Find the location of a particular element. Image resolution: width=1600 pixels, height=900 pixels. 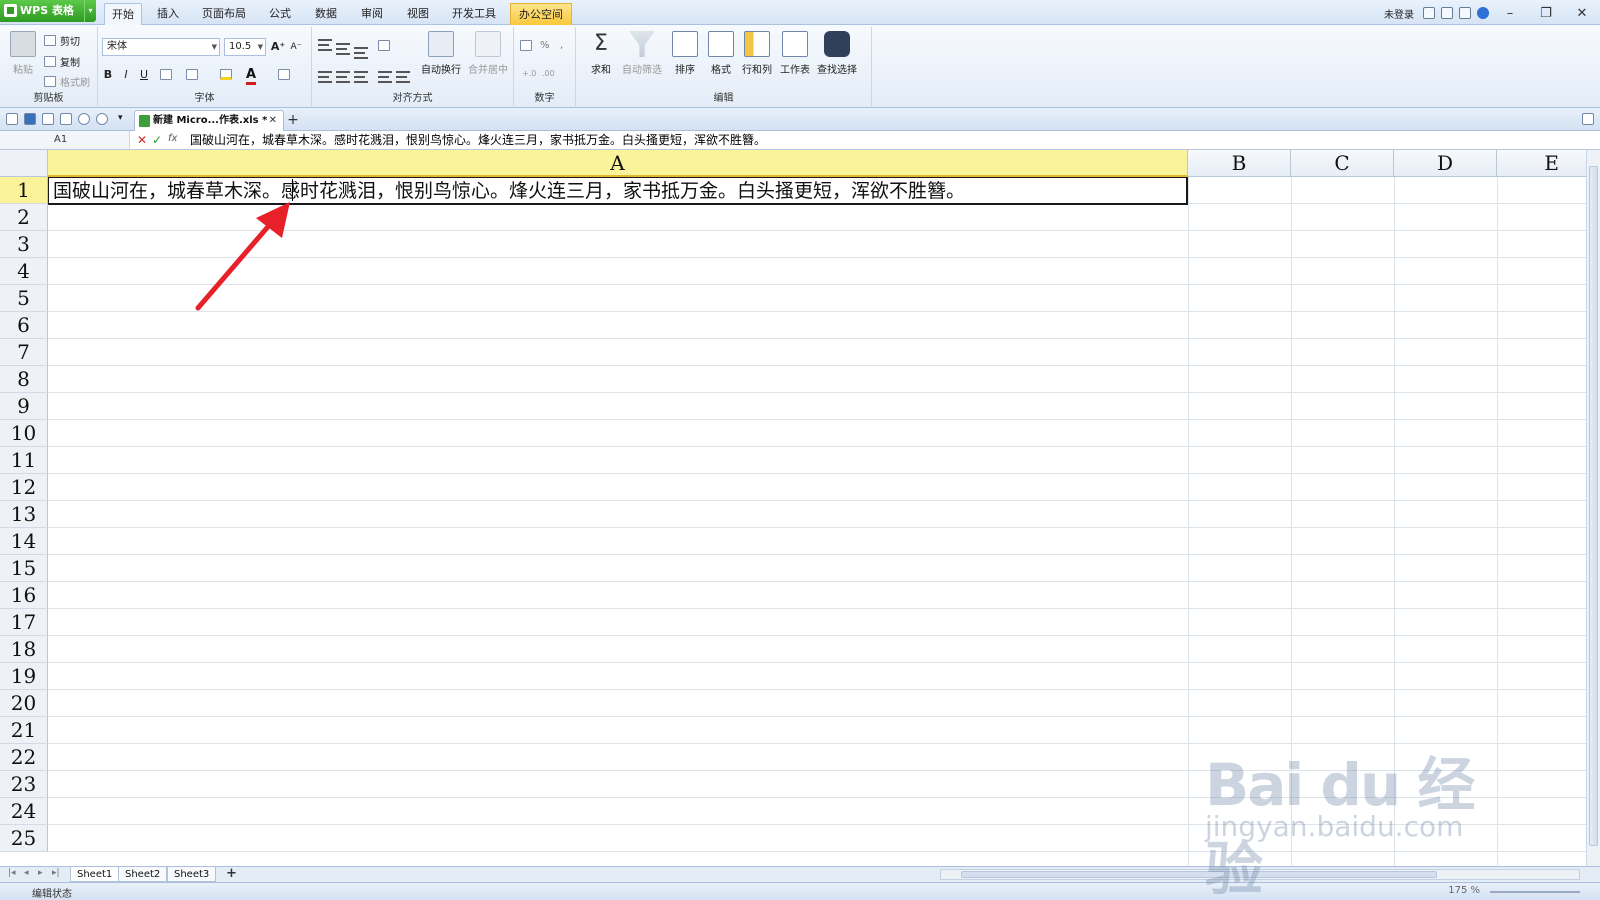

confirm-edit-icon: ✓ is located at coordinates (157, 140).